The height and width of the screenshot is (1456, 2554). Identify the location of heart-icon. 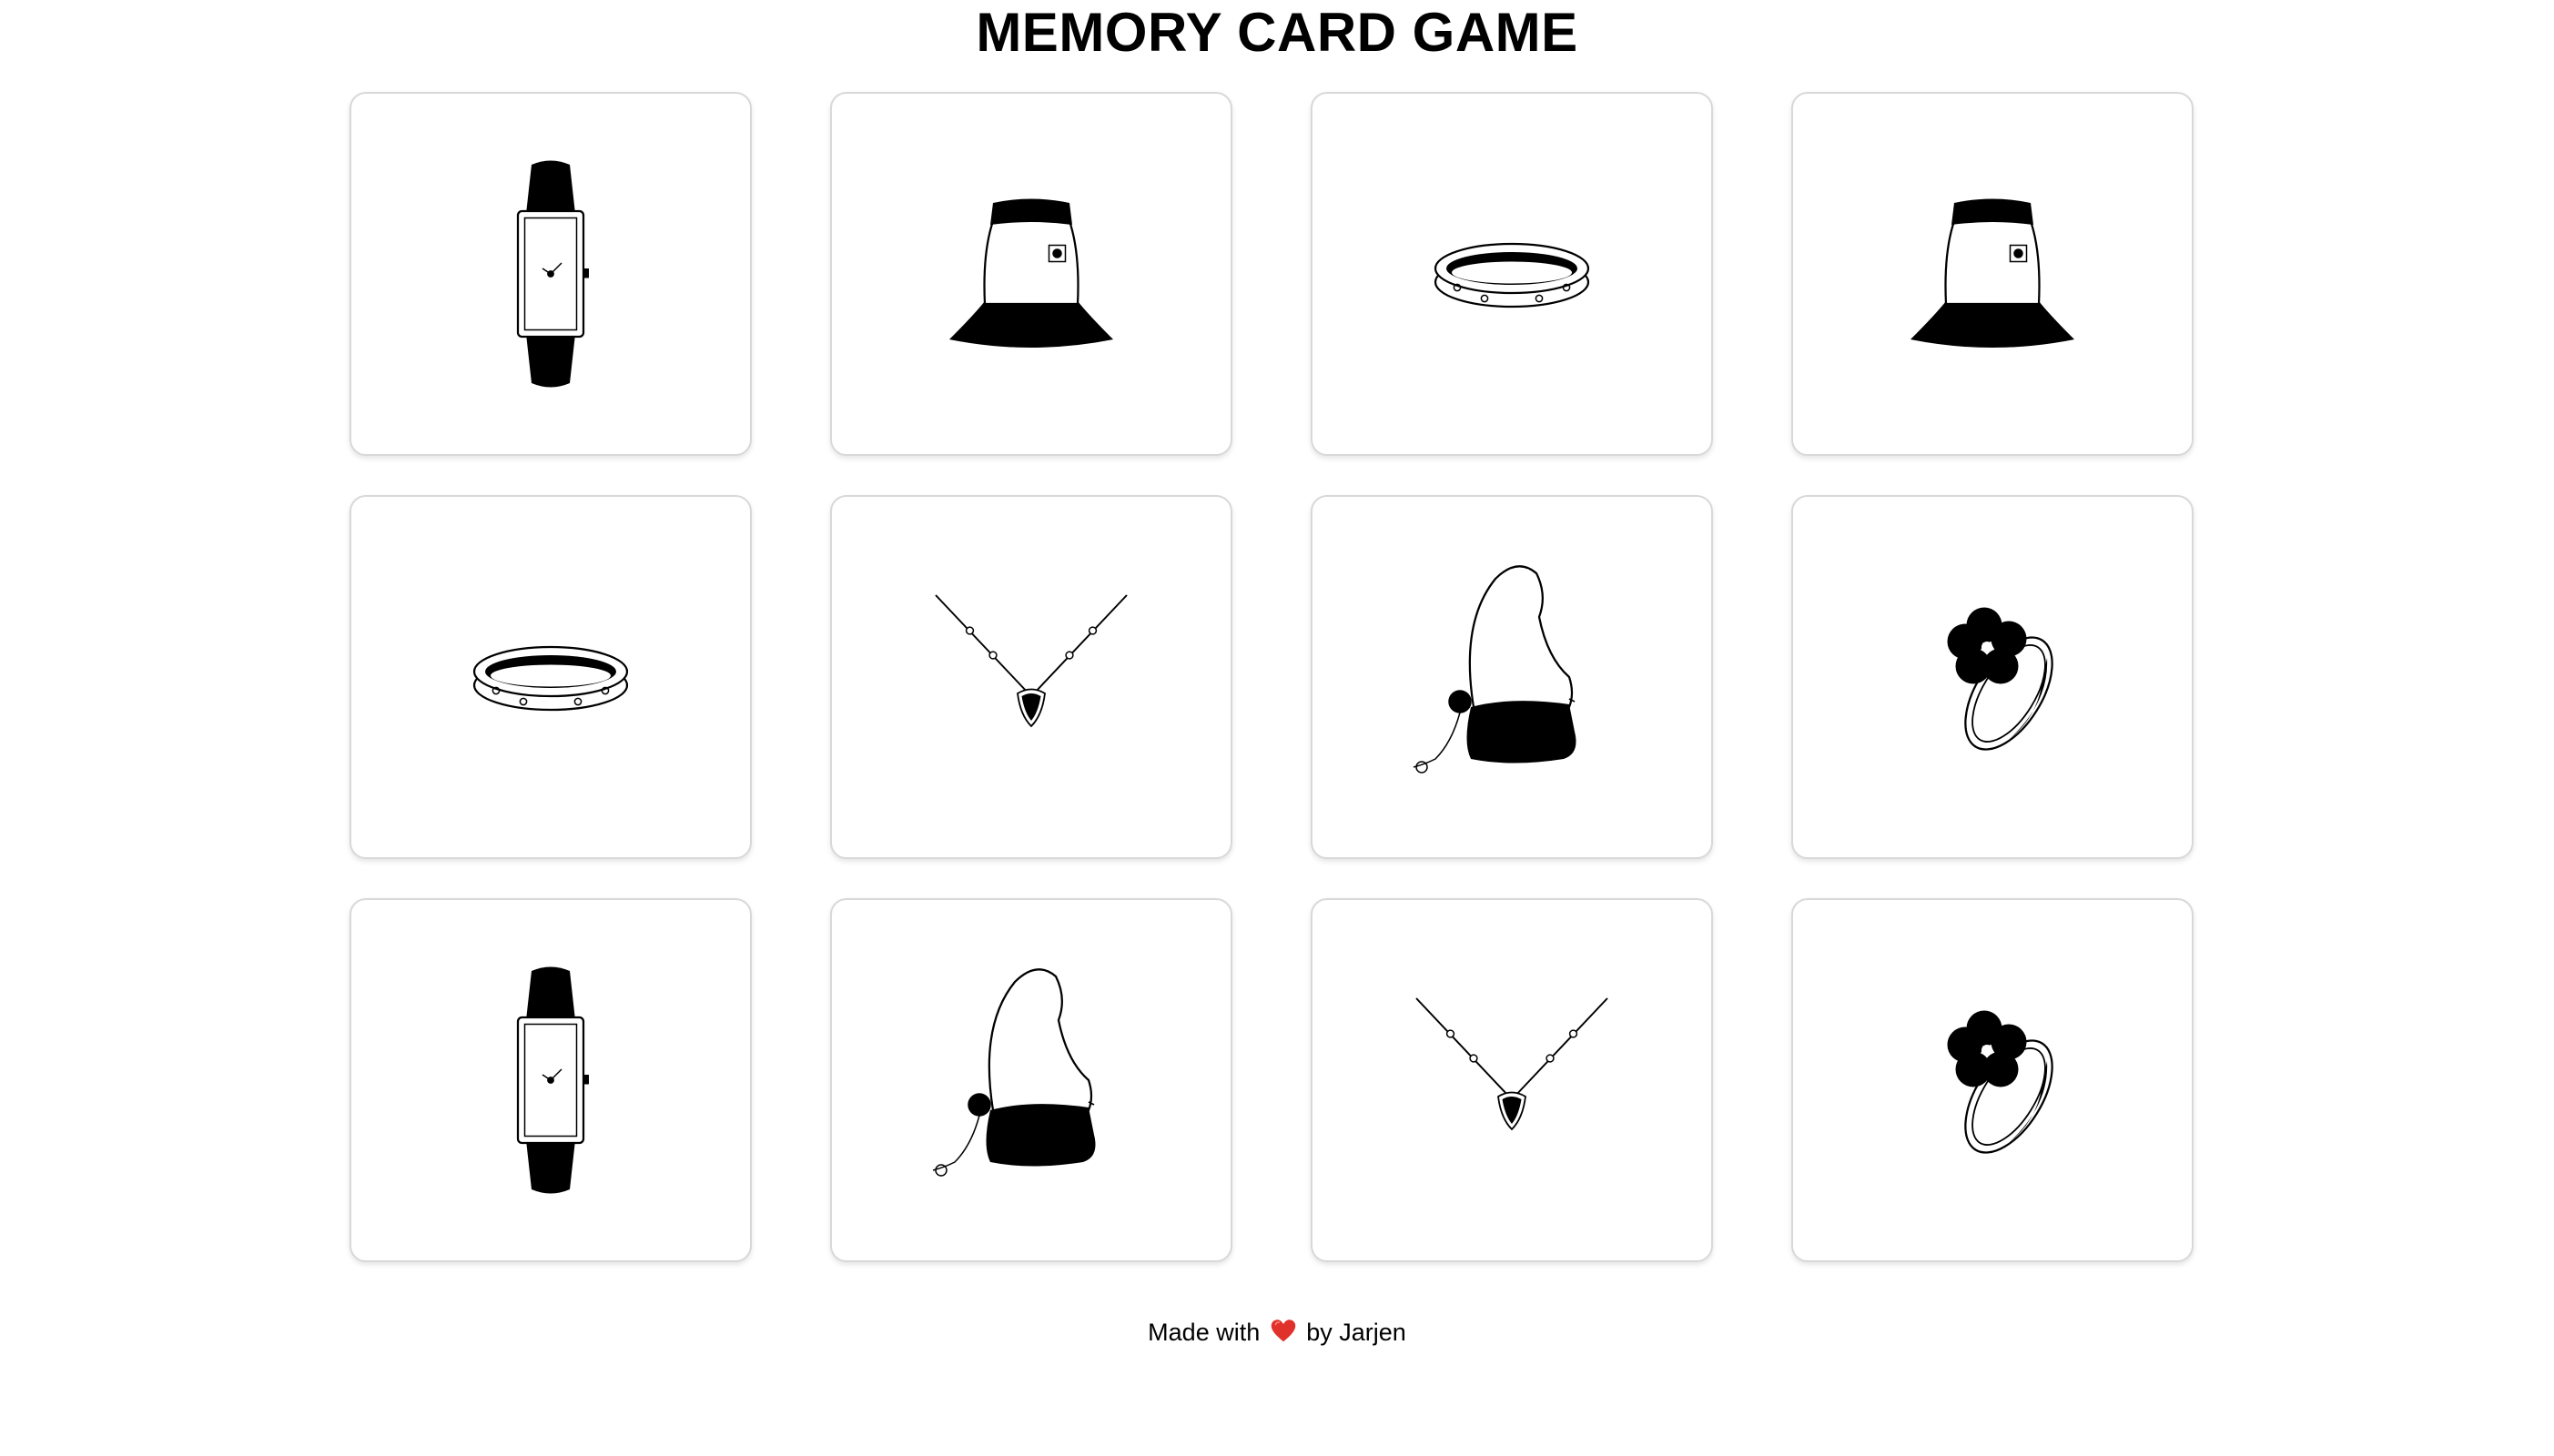
(1283, 1331).